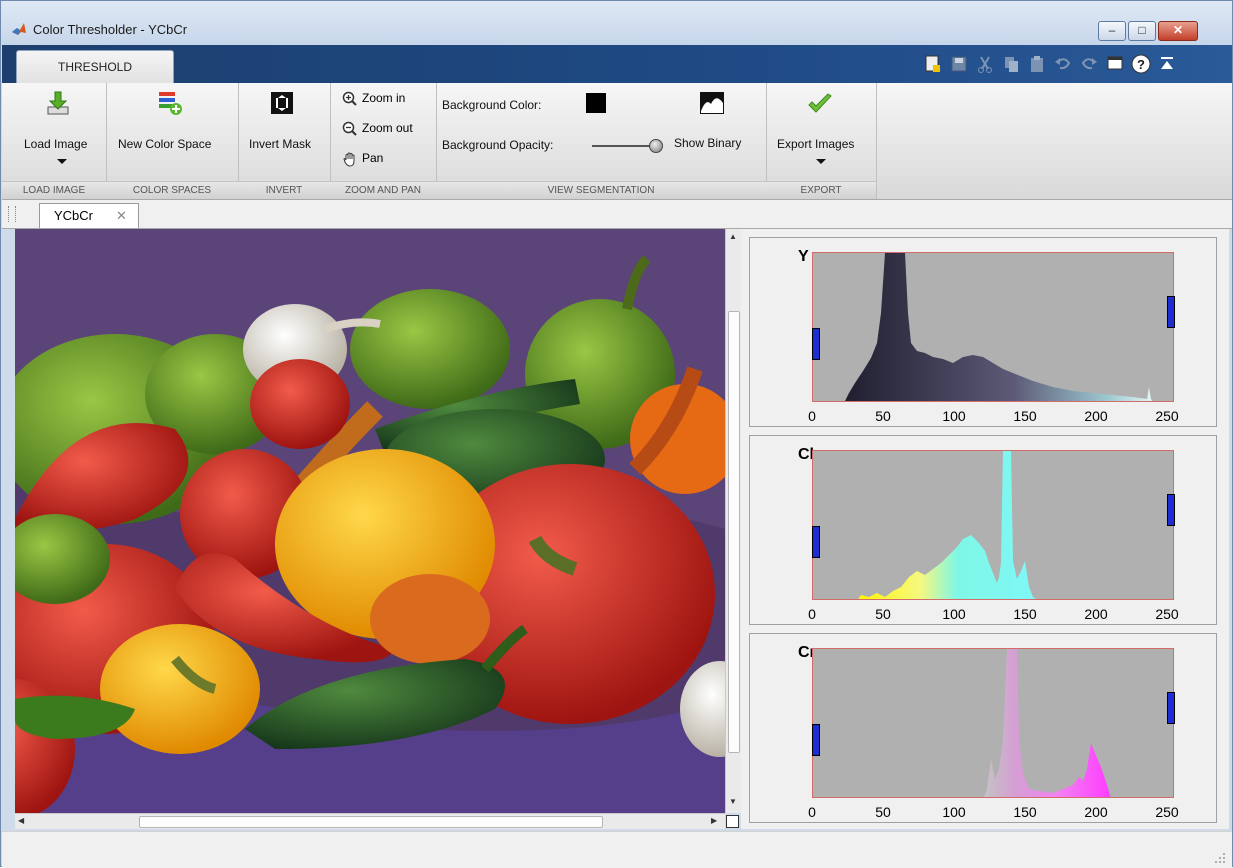 Image resolution: width=1233 pixels, height=868 pixels. I want to click on zoom-in-label: Zoom in, so click(384, 98).